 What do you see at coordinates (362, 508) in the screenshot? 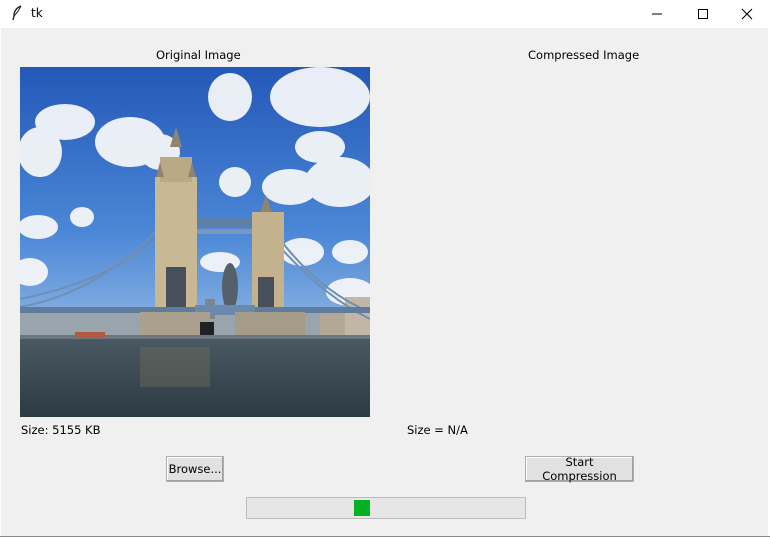
I see `progress-indicator` at bounding box center [362, 508].